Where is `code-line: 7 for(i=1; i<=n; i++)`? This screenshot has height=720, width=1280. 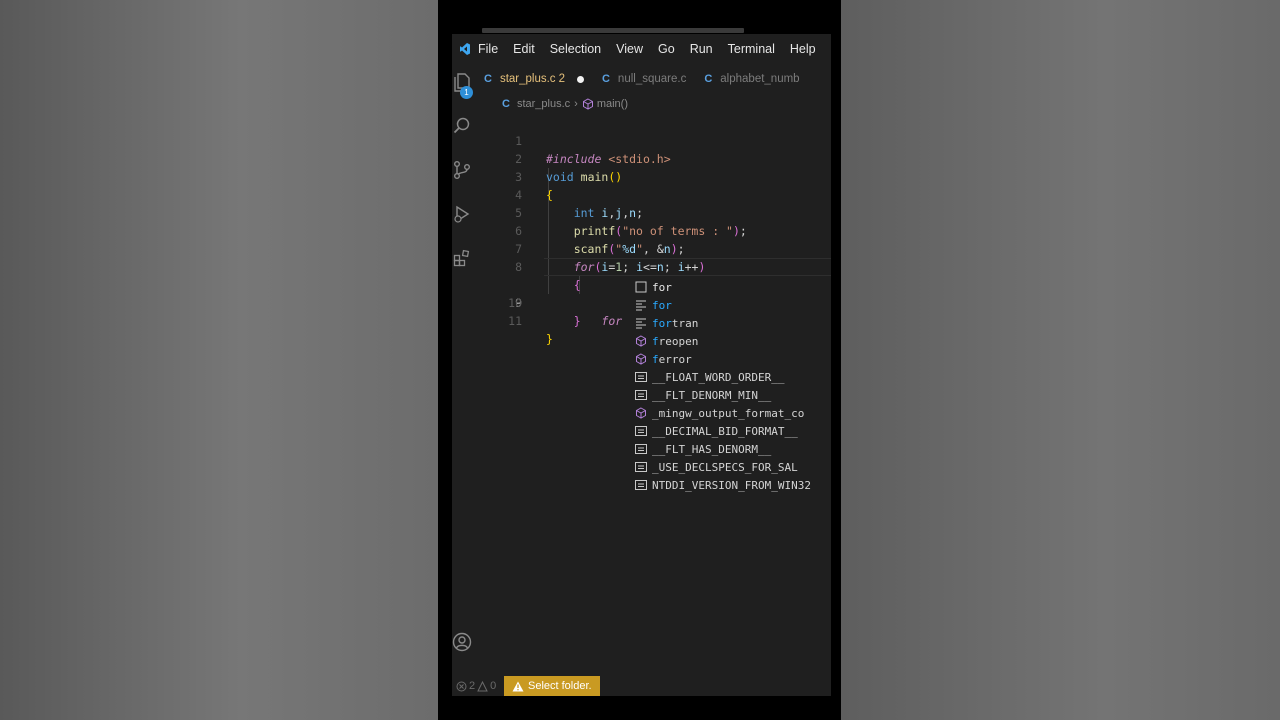
code-line: 7 for(i=1; i<=n; i++) is located at coordinates (610, 258).